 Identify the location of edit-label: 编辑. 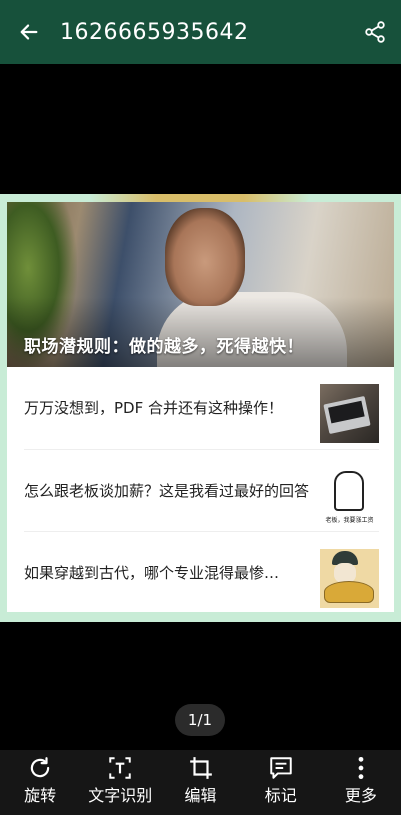
(200, 795).